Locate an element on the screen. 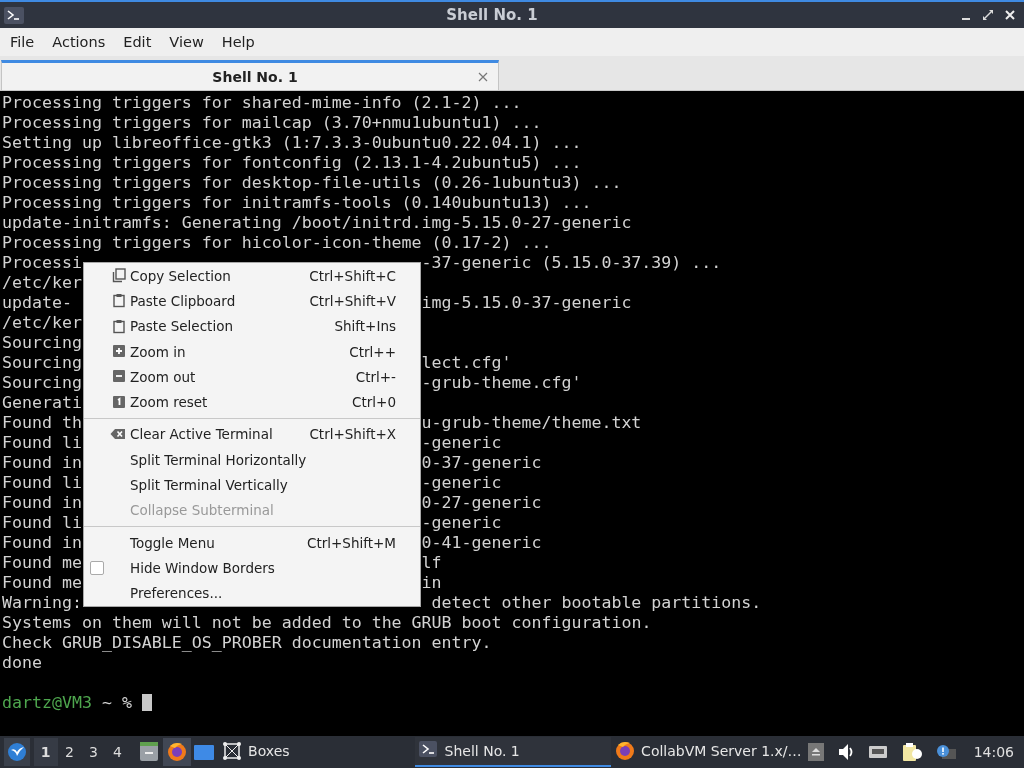 This screenshot has height=768, width=1024. backspace-icon is located at coordinates (118, 434).